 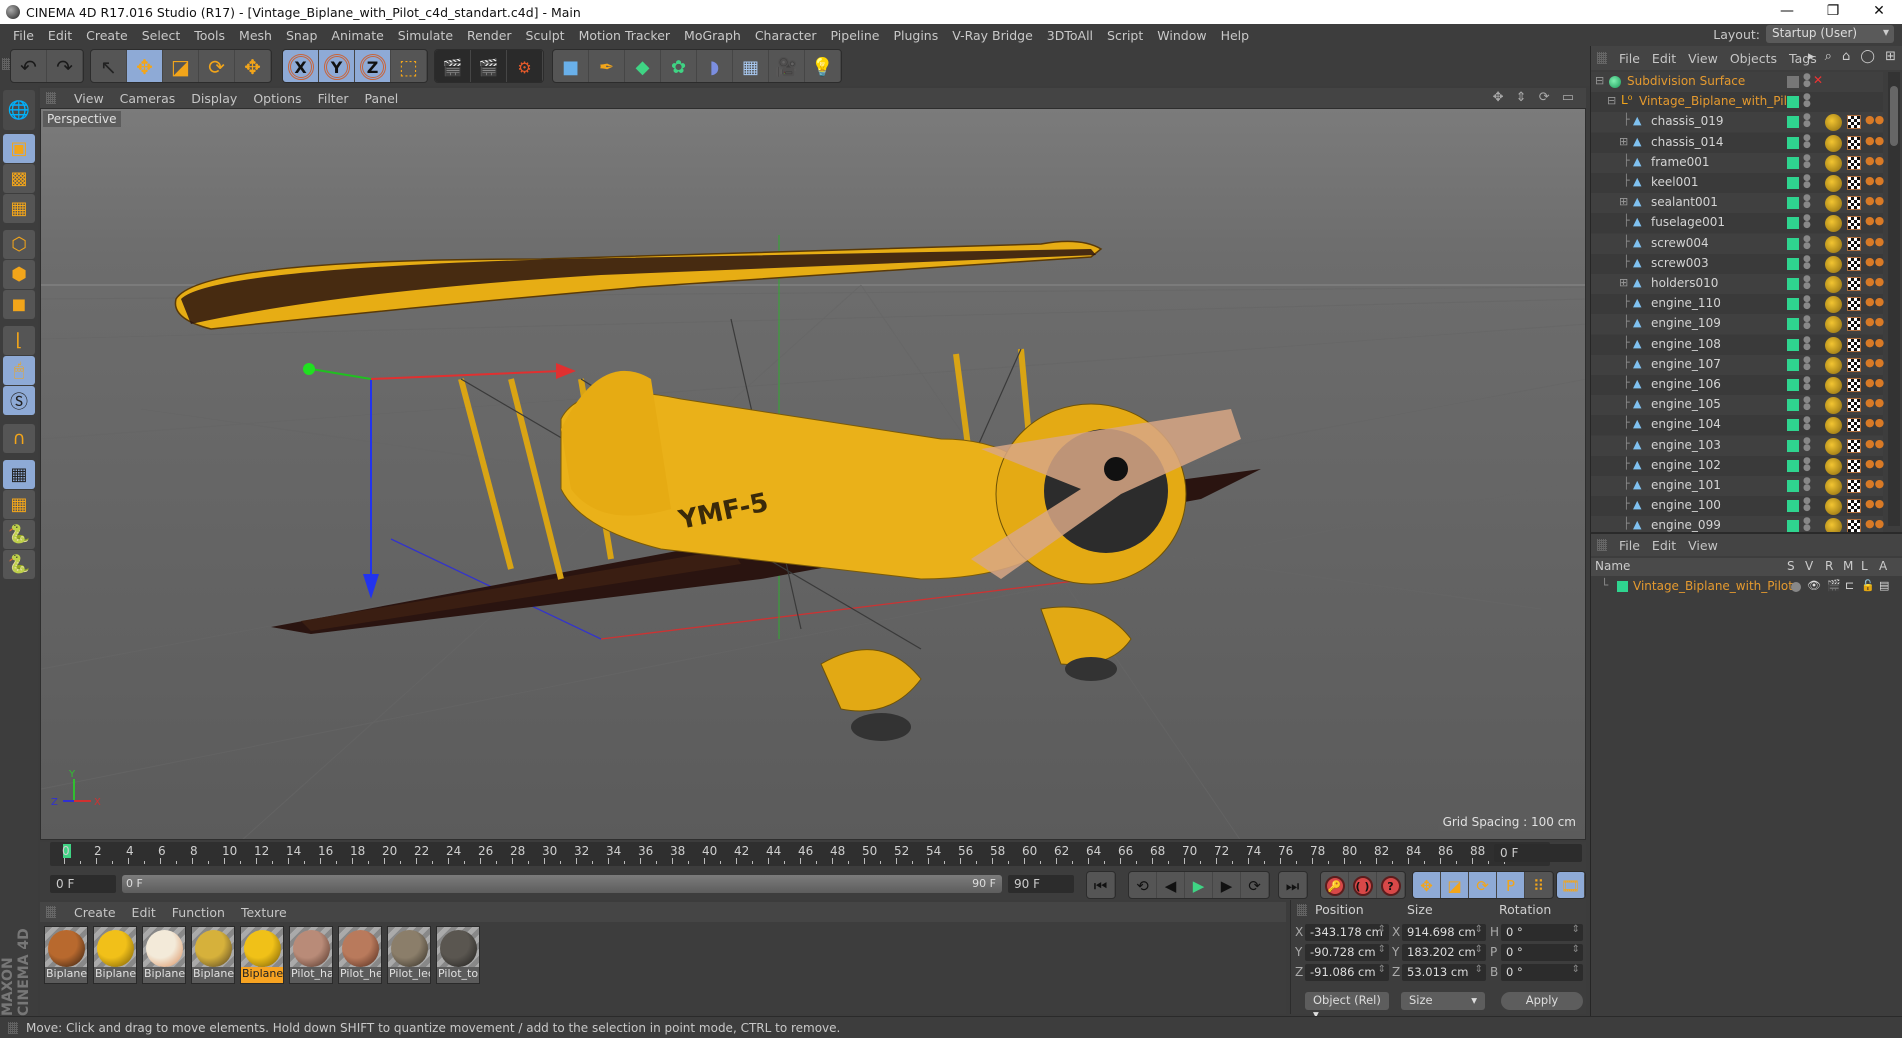 I want to click on viewport-menu-cameras: Cameras, so click(x=148, y=98).